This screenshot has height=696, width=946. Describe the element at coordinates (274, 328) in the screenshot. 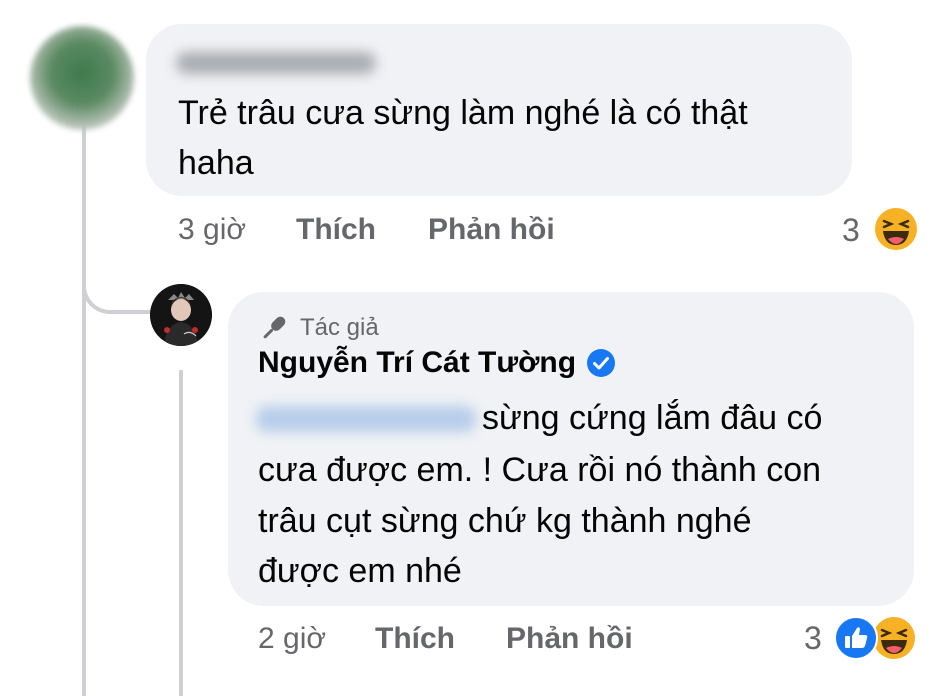

I see `microphone-icon` at that location.